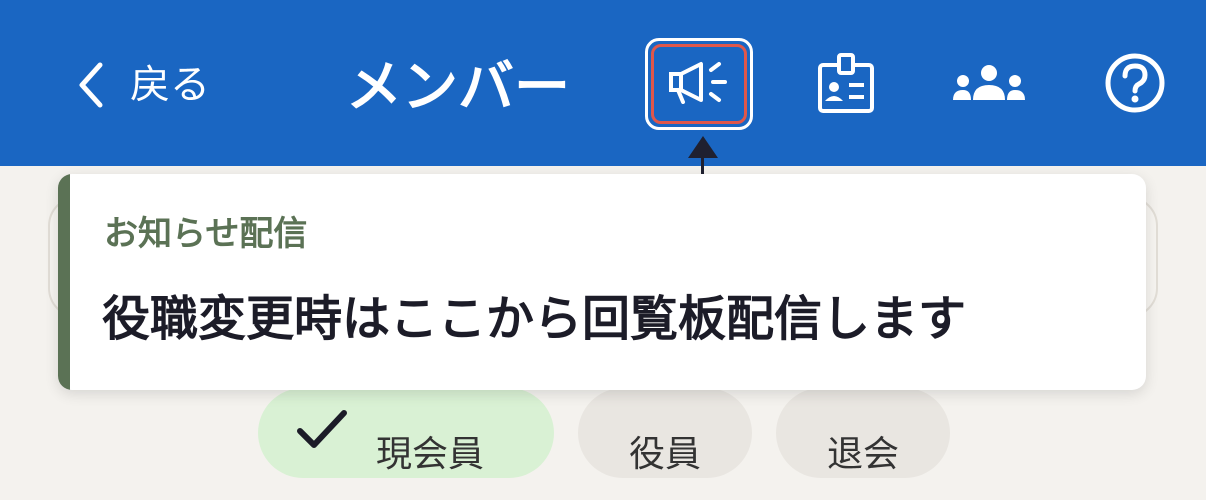 This screenshot has height=500, width=1206. I want to click on page-title: メンバー, so click(458, 87).